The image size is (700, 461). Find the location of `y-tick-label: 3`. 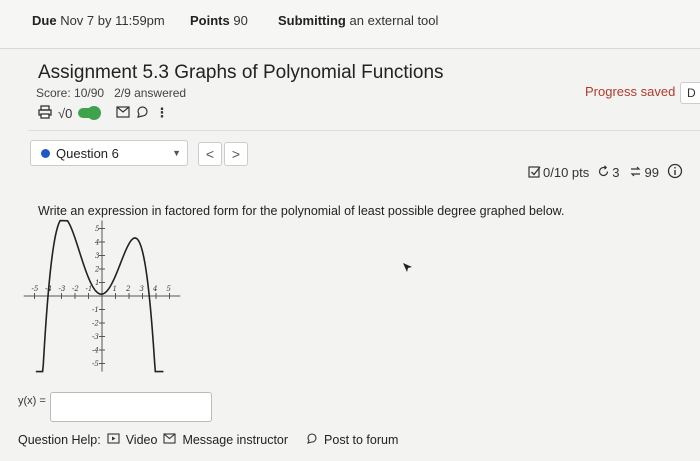

y-tick-label: 3 is located at coordinates (97, 256).